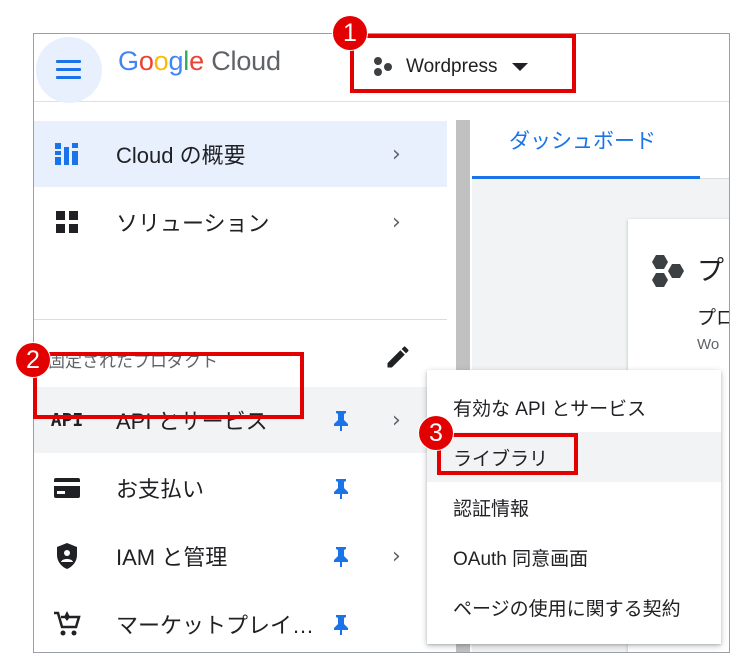  I want to click on tab-dashboard: ダッシュボード, so click(586, 141).